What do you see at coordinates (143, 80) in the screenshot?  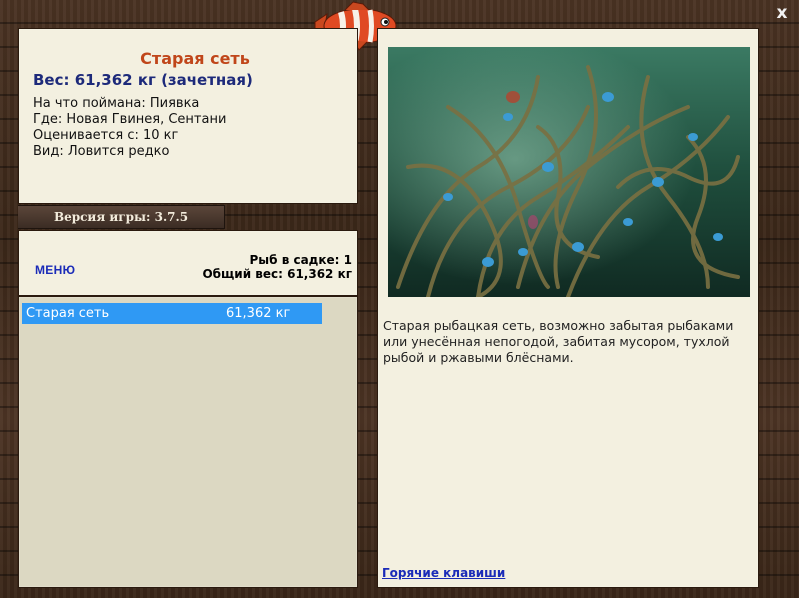 I see `fish-weight: Вес: 61,362 кг (зачетная)` at bounding box center [143, 80].